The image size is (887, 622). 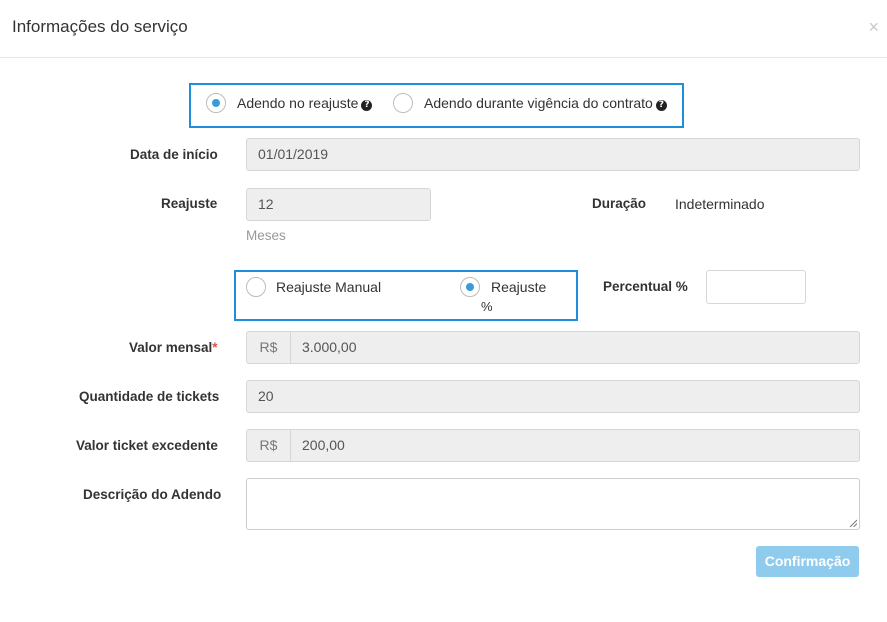 I want to click on valor-ticket-currency-addon: R$, so click(x=268, y=445).